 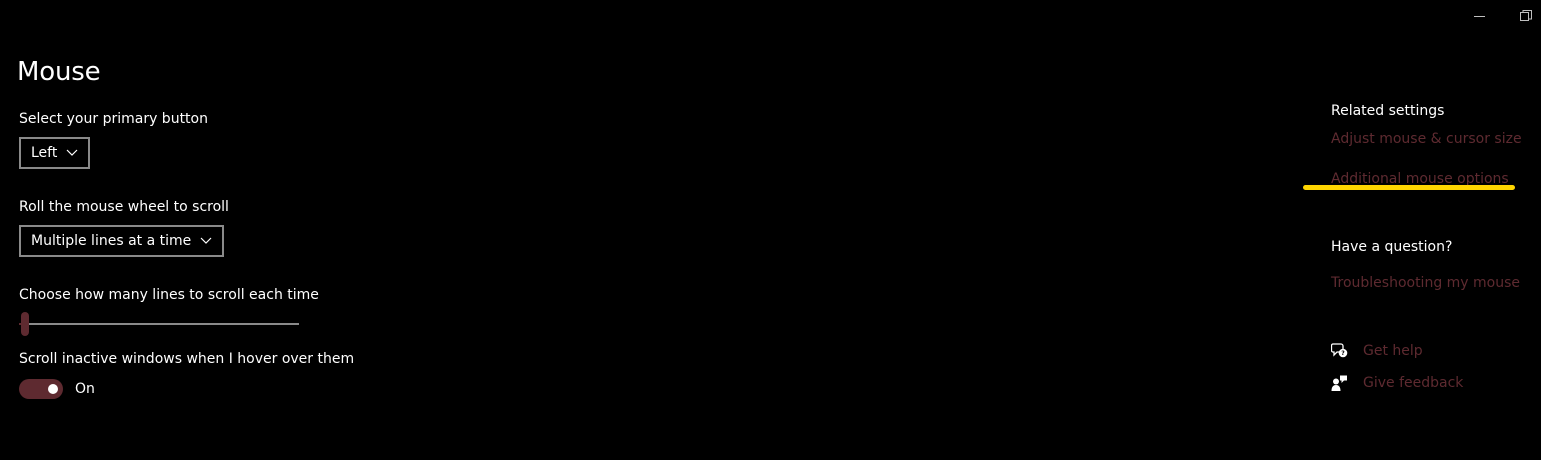 I want to click on related-settings-heading: Related settings, so click(x=1388, y=111).